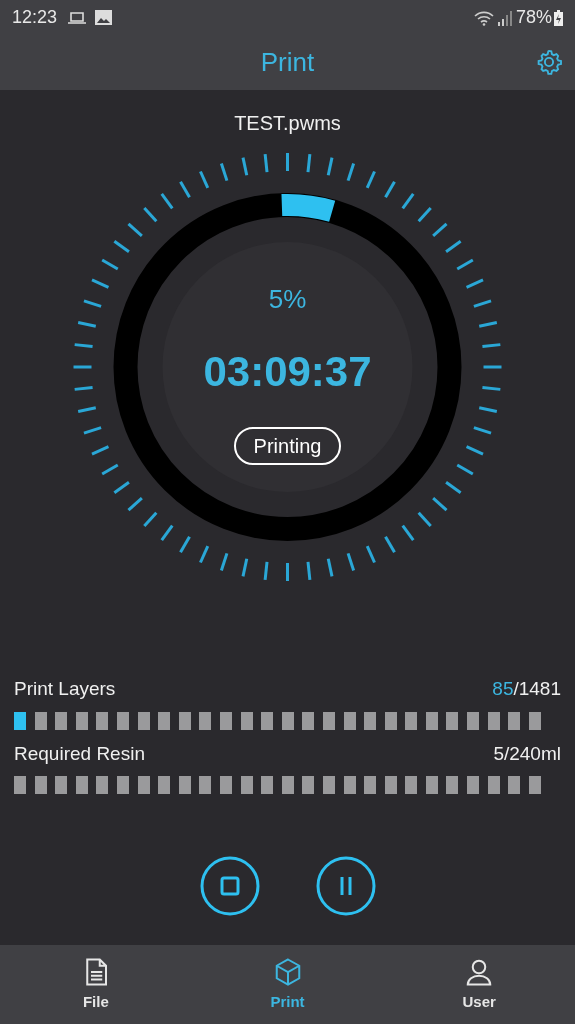  What do you see at coordinates (77, 17) in the screenshot?
I see `laptop-icon` at bounding box center [77, 17].